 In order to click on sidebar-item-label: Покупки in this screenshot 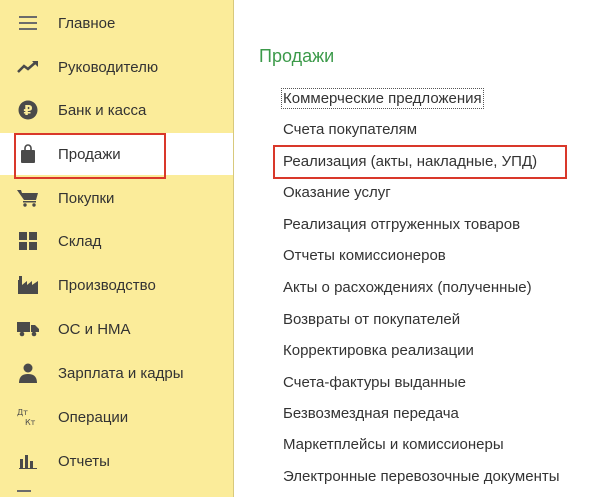, I will do `click(86, 198)`.